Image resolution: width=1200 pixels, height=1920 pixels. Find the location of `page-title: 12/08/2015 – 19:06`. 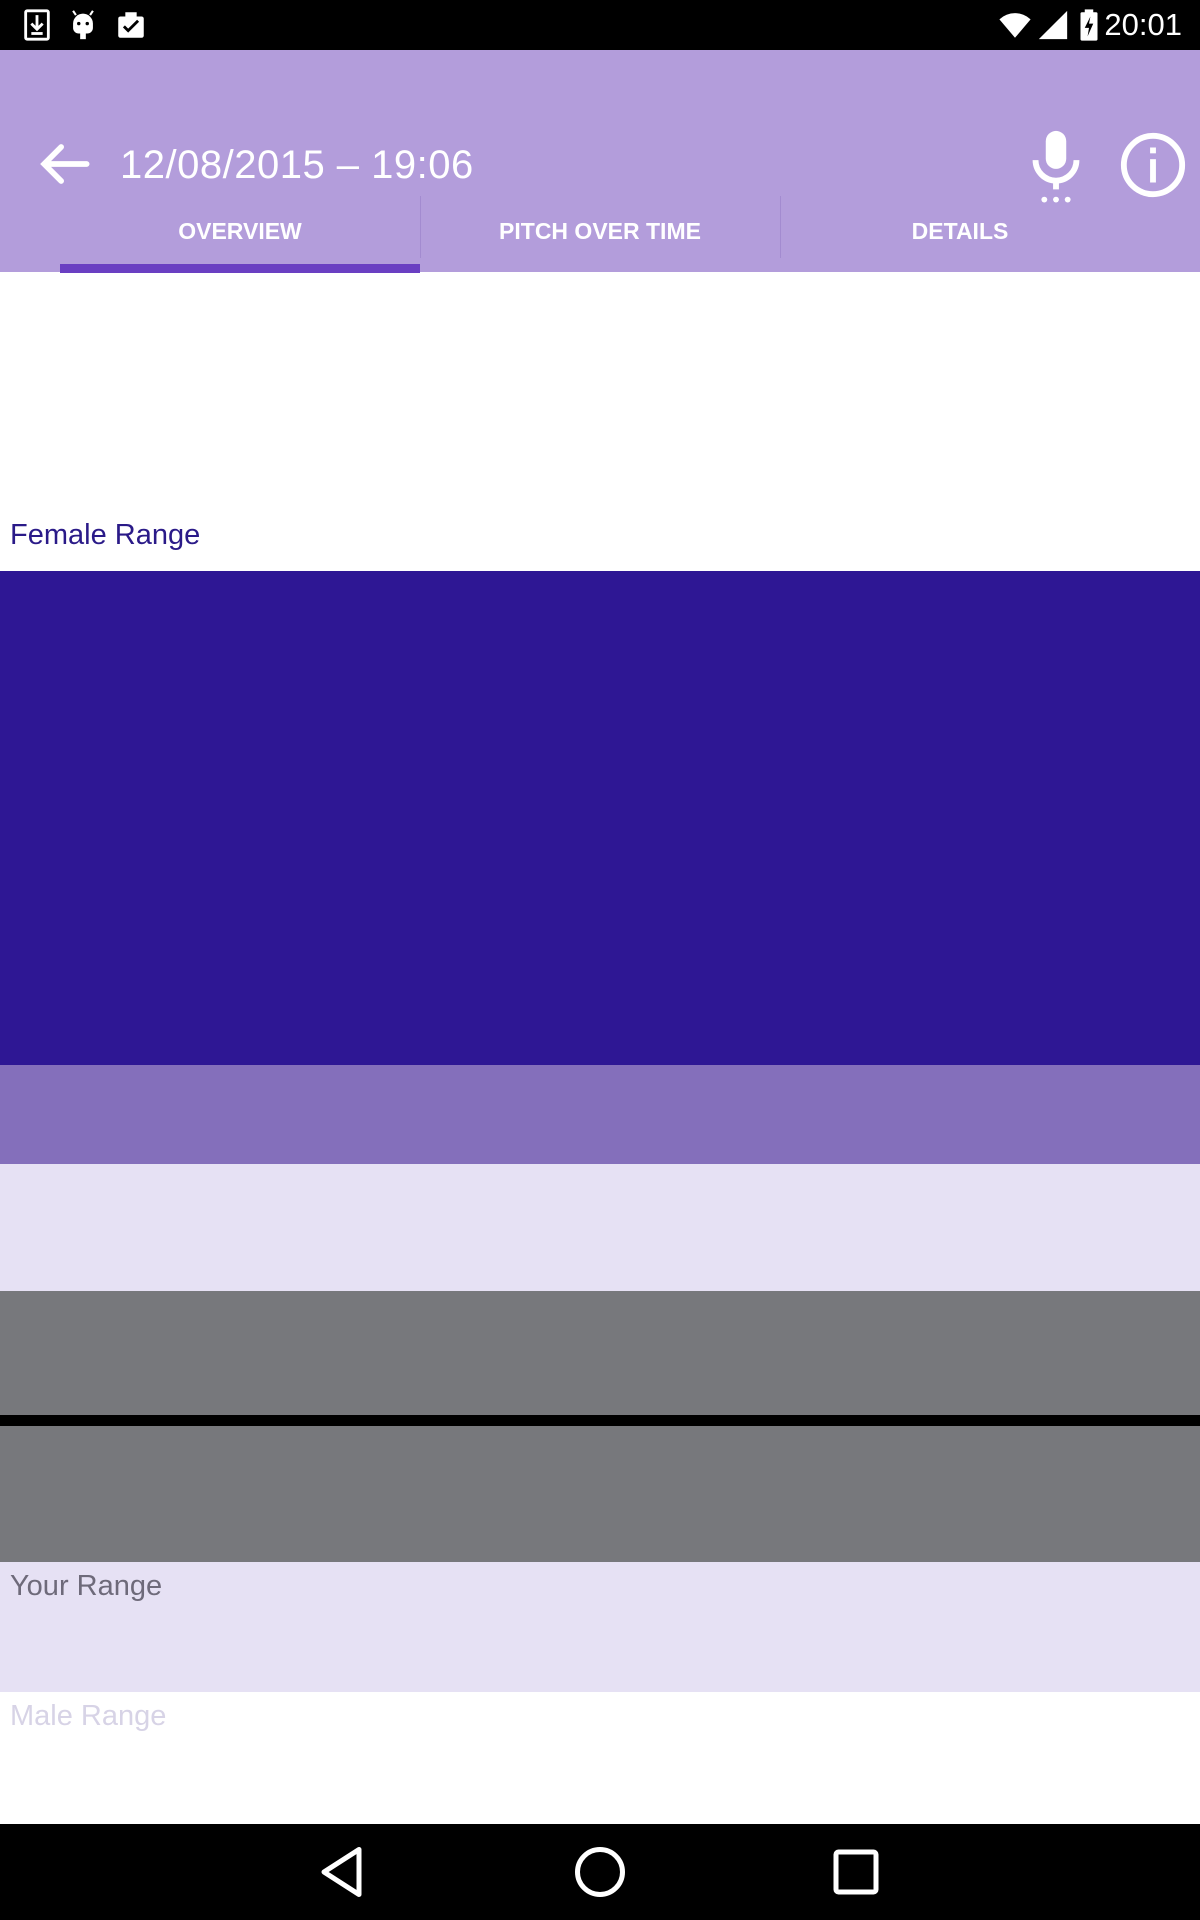

page-title: 12/08/2015 – 19:06 is located at coordinates (297, 165).